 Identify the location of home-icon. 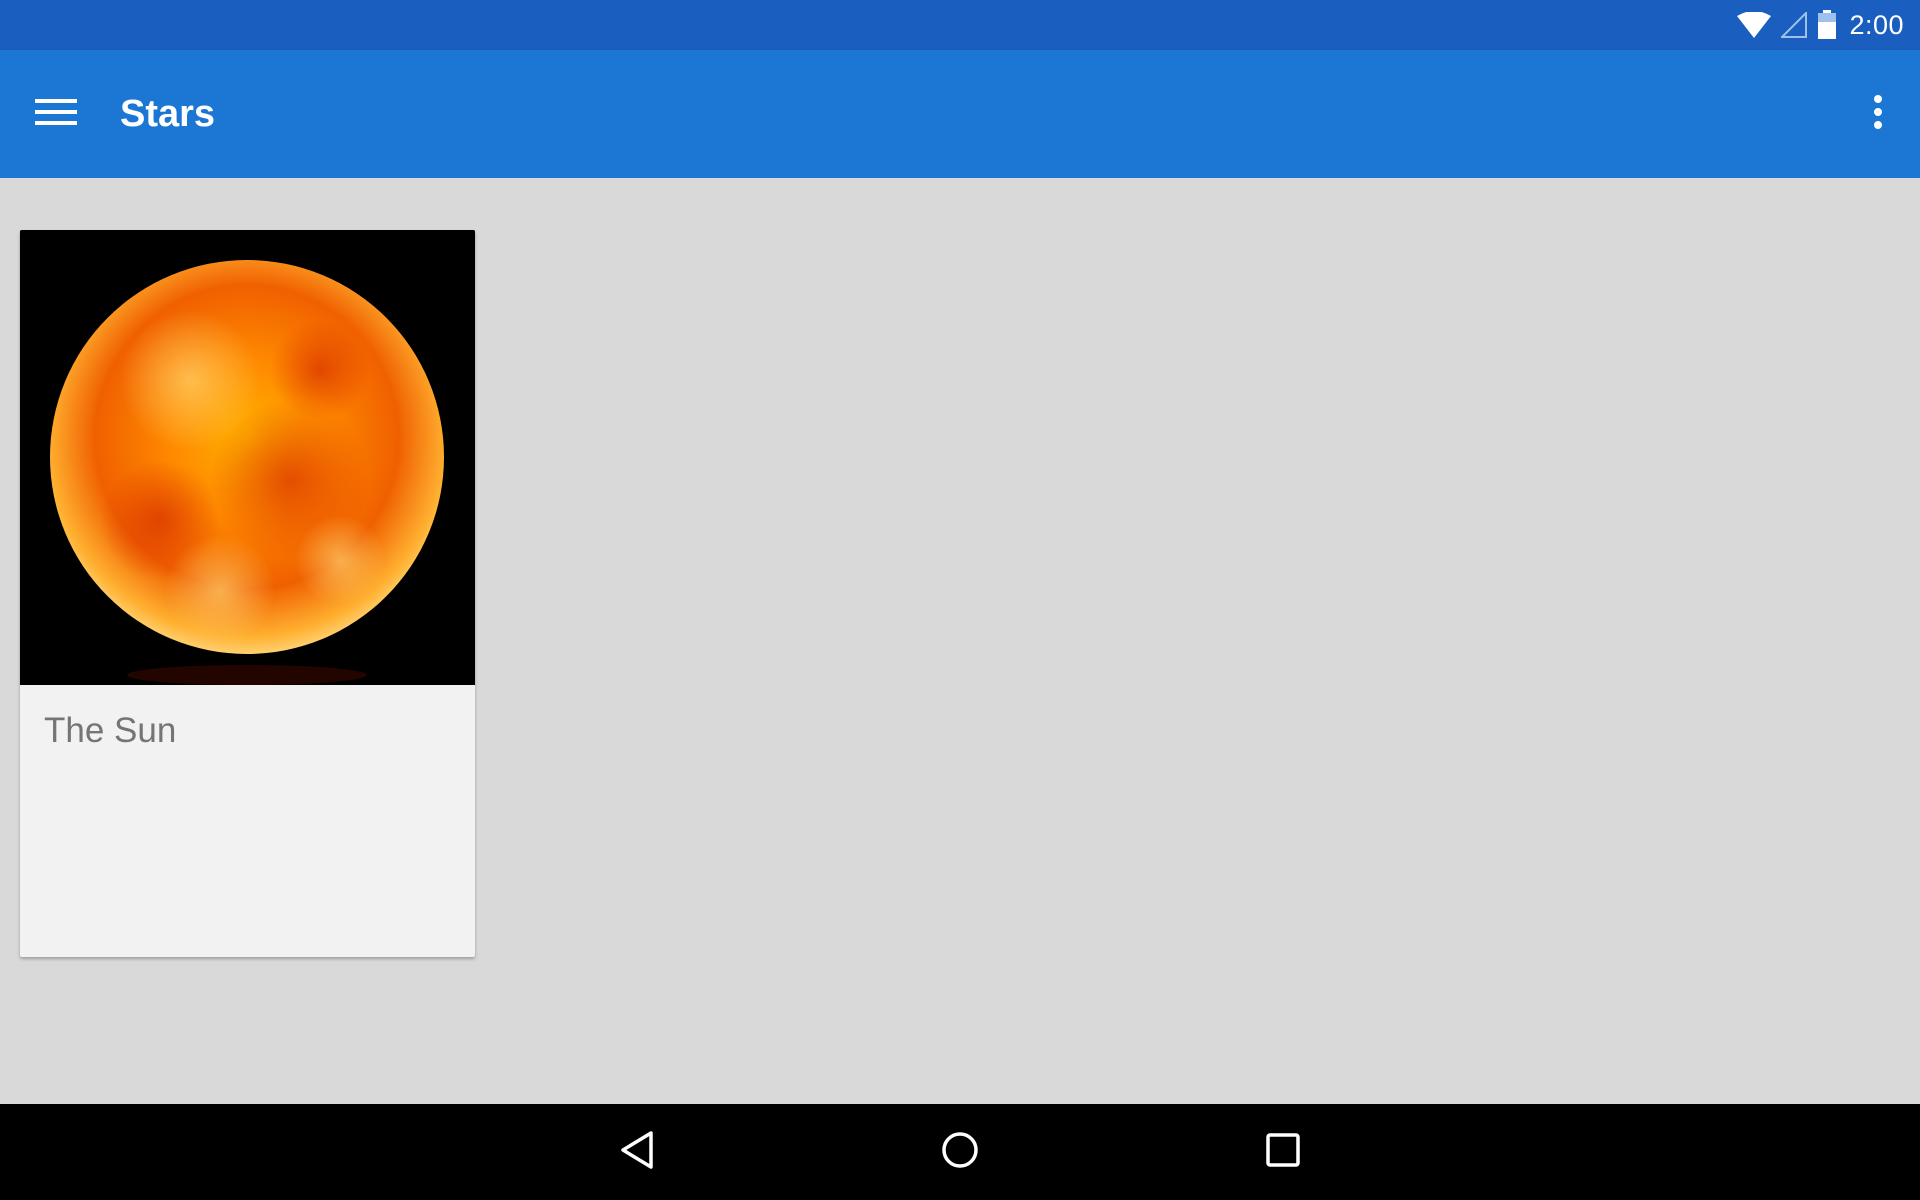
(960, 1152).